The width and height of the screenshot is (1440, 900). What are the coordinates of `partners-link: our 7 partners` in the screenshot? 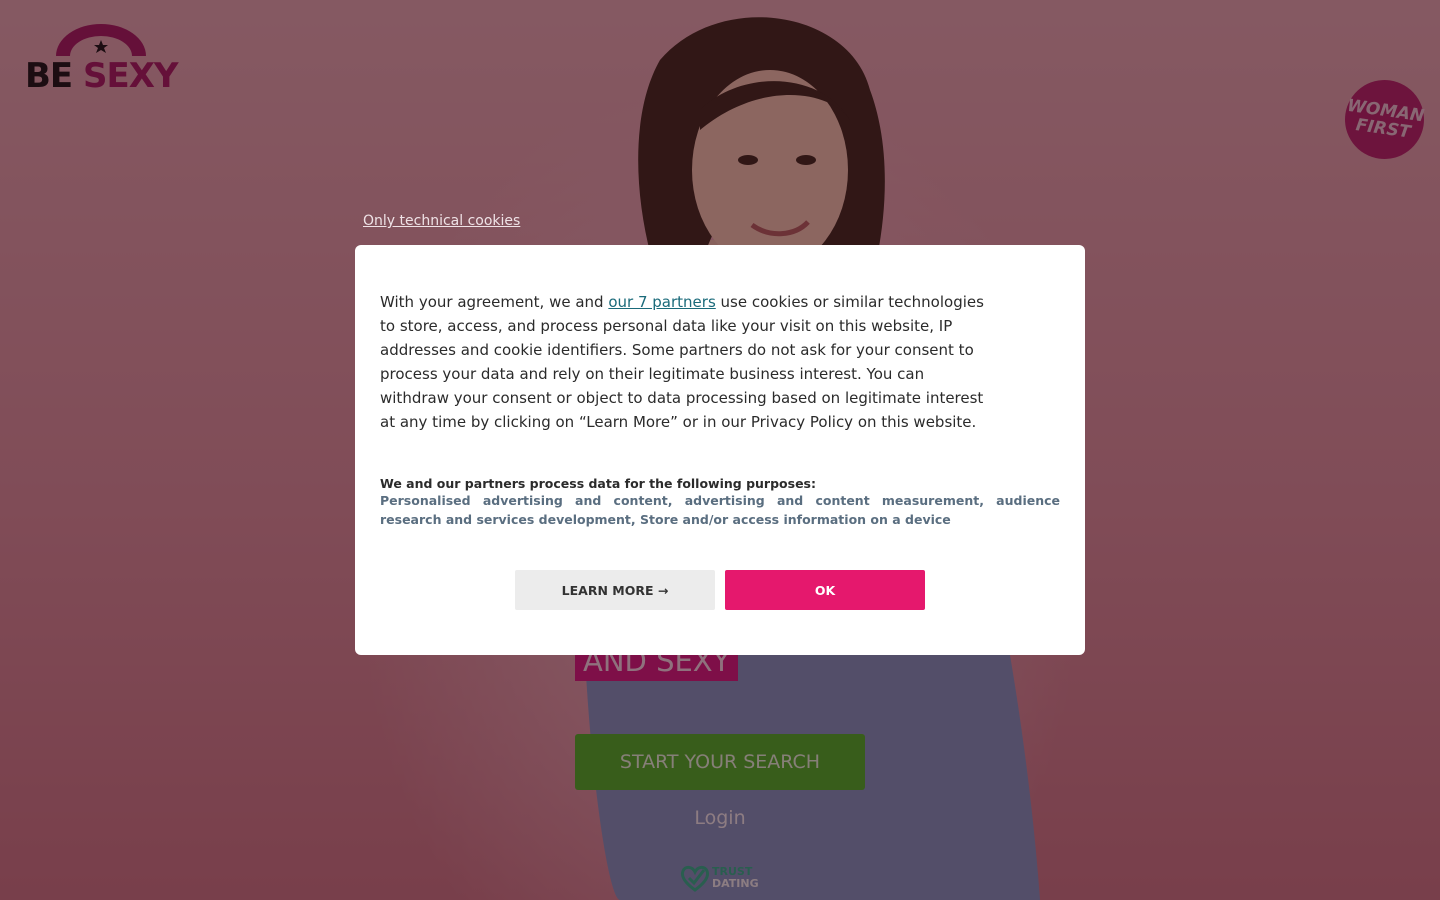 It's located at (661, 302).